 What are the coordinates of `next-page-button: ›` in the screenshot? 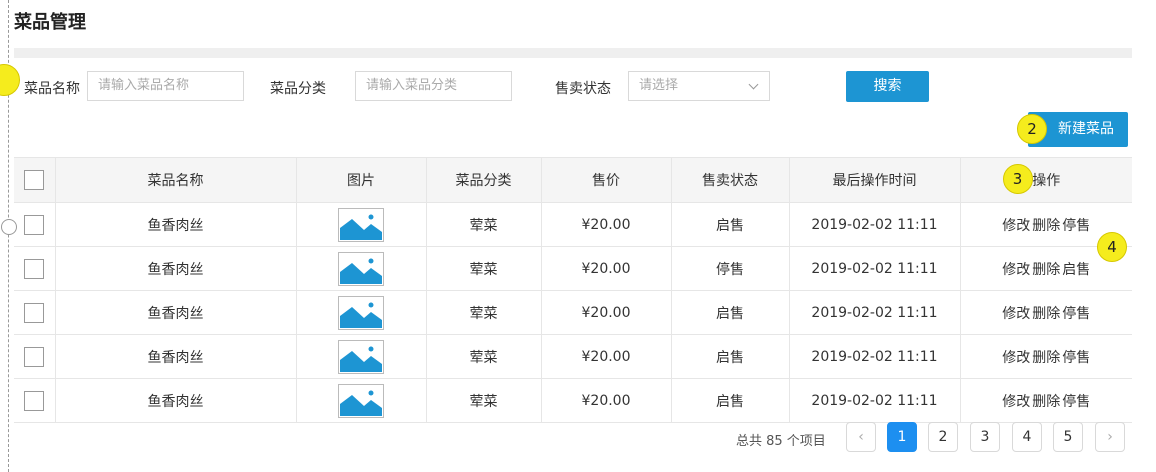 It's located at (1110, 437).